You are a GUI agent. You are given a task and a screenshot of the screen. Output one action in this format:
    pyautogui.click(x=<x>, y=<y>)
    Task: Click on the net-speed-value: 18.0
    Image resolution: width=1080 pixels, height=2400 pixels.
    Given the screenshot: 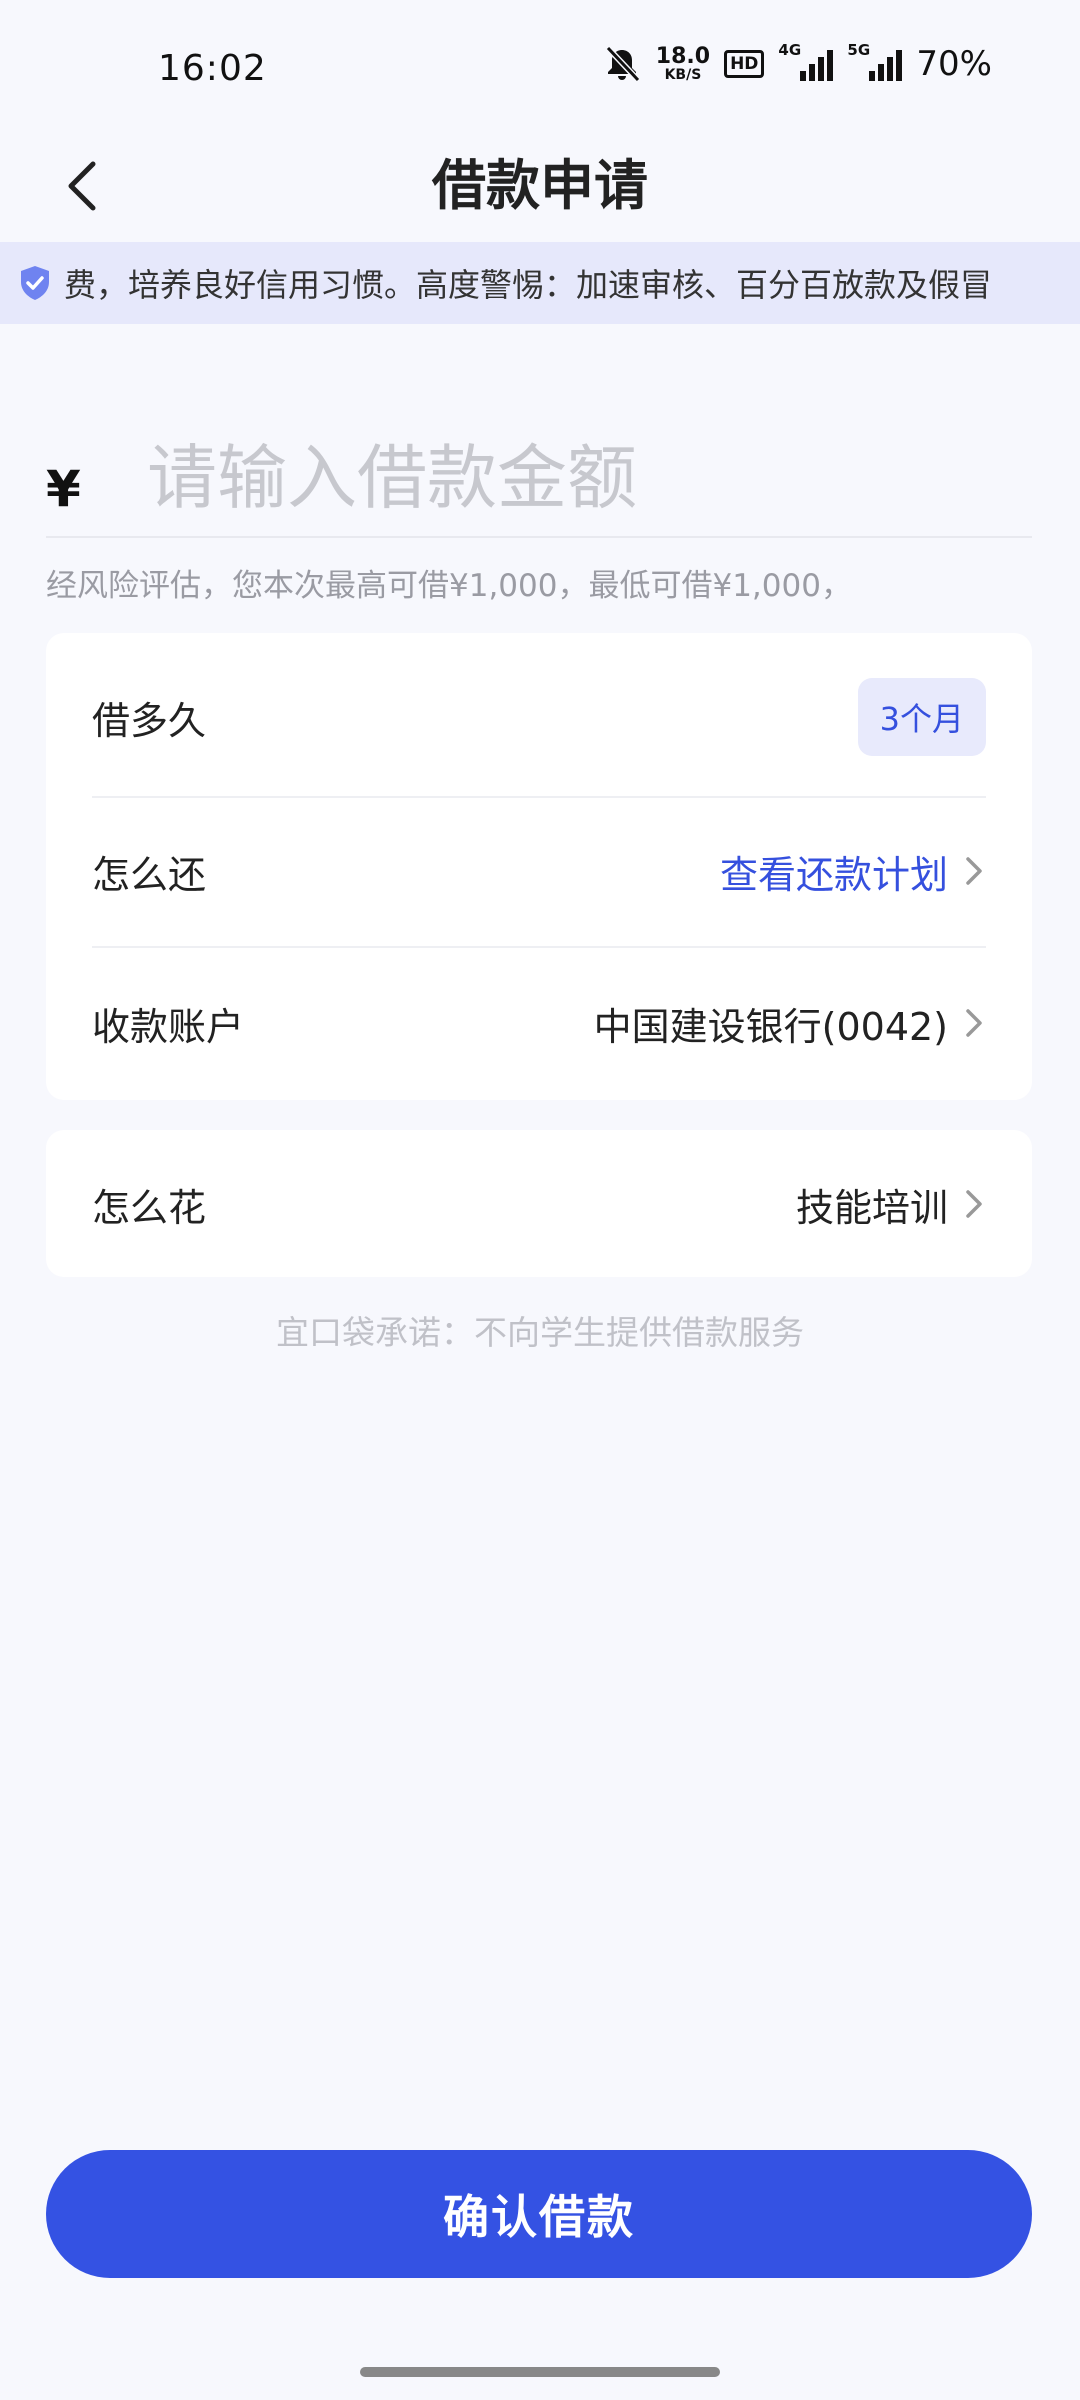 What is the action you would take?
    pyautogui.click(x=683, y=56)
    